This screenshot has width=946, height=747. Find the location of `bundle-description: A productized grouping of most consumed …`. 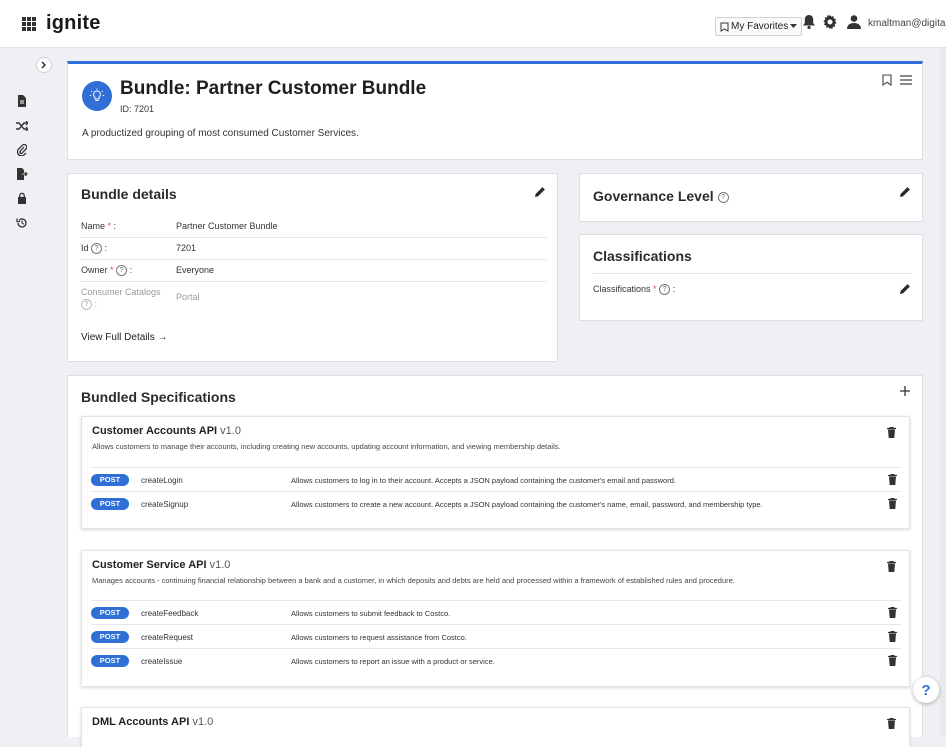

bundle-description: A productized grouping of most consumed … is located at coordinates (220, 133).